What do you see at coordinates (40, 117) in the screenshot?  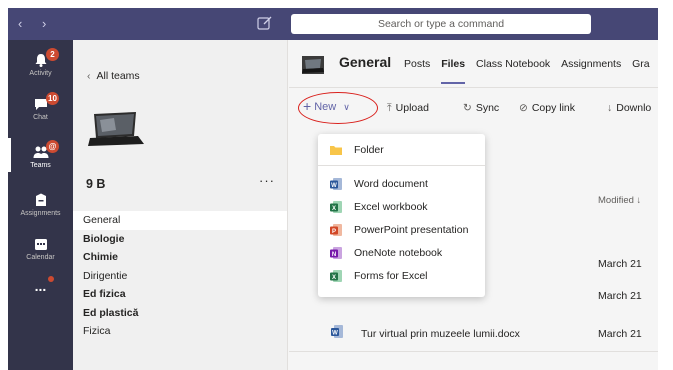 I see `rail-label: Chat` at bounding box center [40, 117].